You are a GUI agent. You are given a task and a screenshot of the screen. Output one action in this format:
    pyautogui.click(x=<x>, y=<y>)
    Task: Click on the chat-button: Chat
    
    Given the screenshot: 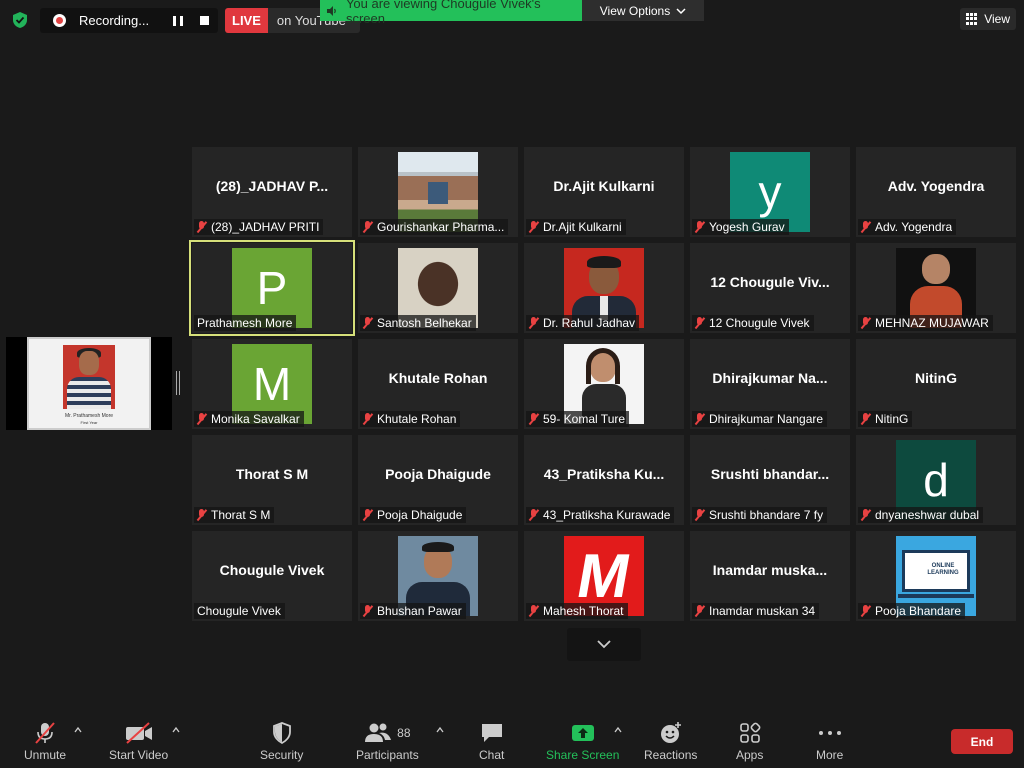 What is the action you would take?
    pyautogui.click(x=491, y=741)
    